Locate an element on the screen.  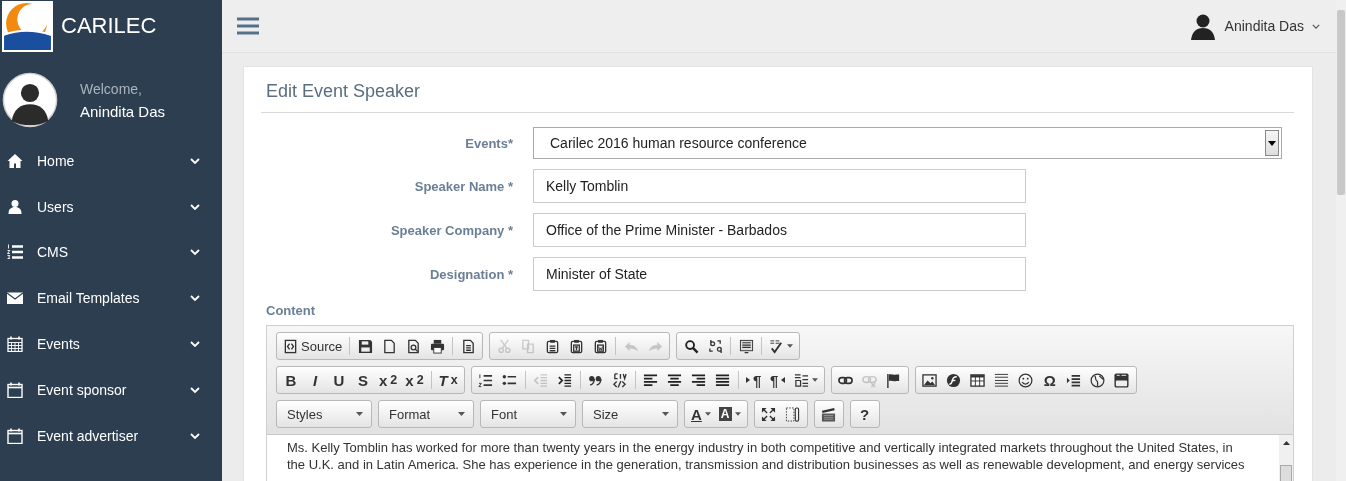
field-label: Events* is located at coordinates (488, 143).